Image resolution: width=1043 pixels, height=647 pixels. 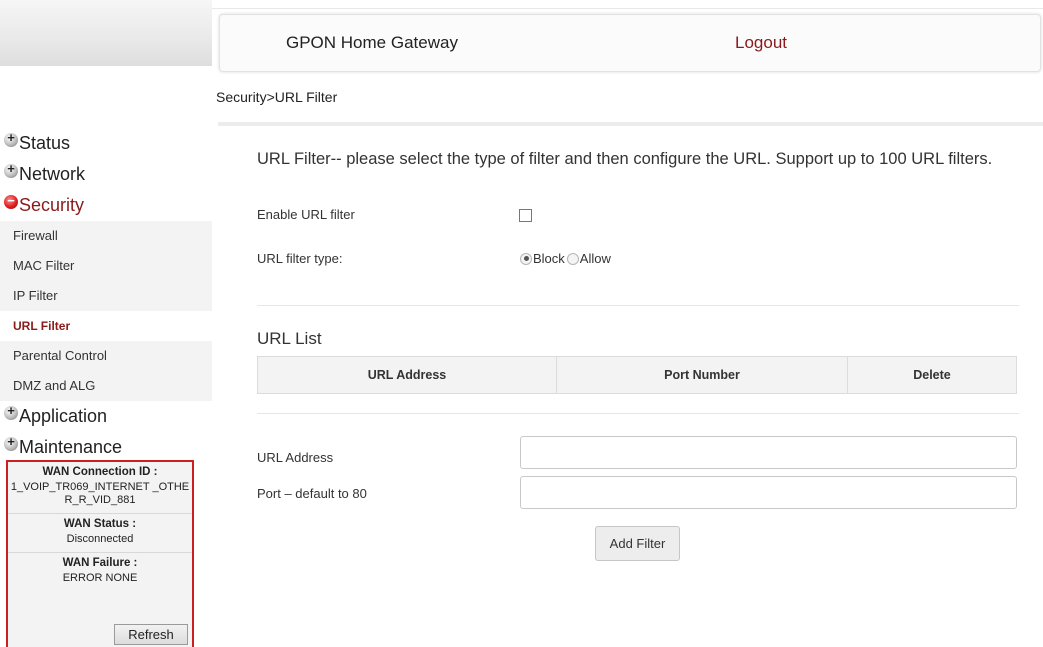 What do you see at coordinates (100, 578) in the screenshot?
I see `wan-failure-value: ERROR NONE` at bounding box center [100, 578].